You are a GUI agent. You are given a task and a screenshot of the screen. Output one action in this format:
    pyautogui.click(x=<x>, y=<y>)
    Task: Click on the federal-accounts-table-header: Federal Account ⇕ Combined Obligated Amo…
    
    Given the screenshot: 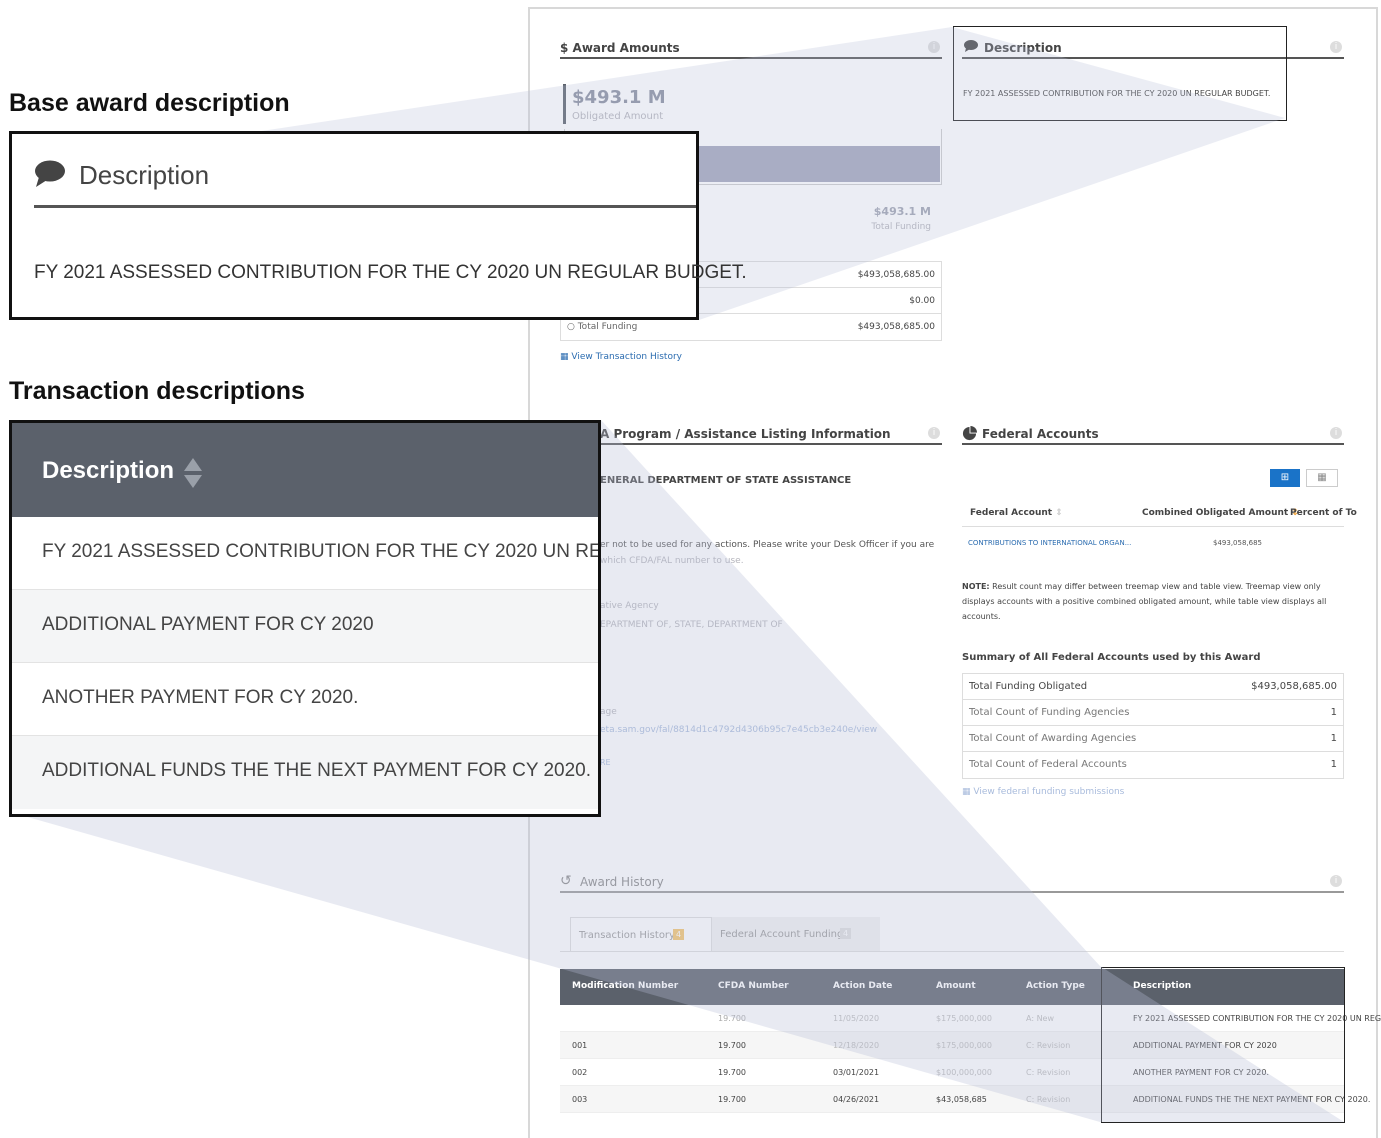 What is the action you would take?
    pyautogui.click(x=1159, y=513)
    